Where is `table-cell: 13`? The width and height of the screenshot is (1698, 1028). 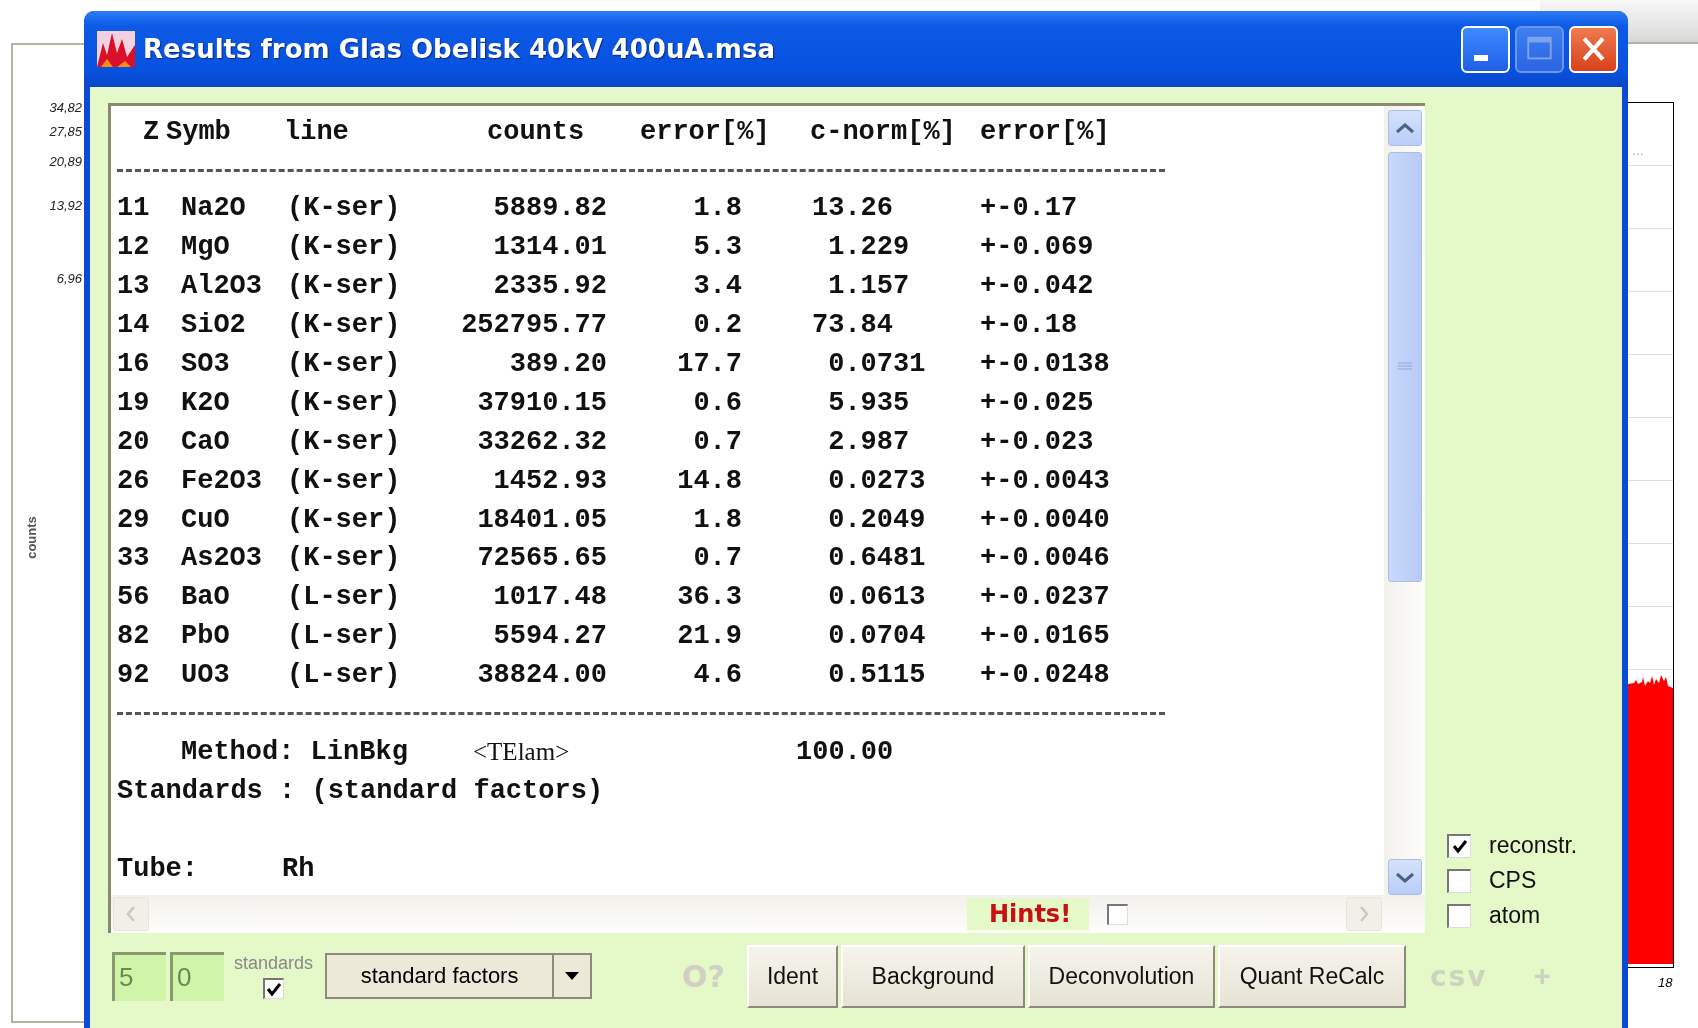
table-cell: 13 is located at coordinates (133, 286).